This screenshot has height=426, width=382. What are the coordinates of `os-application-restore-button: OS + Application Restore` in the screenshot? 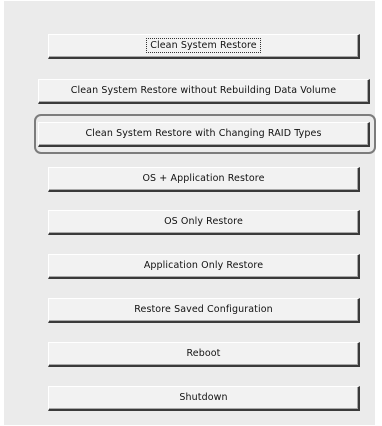 It's located at (204, 179).